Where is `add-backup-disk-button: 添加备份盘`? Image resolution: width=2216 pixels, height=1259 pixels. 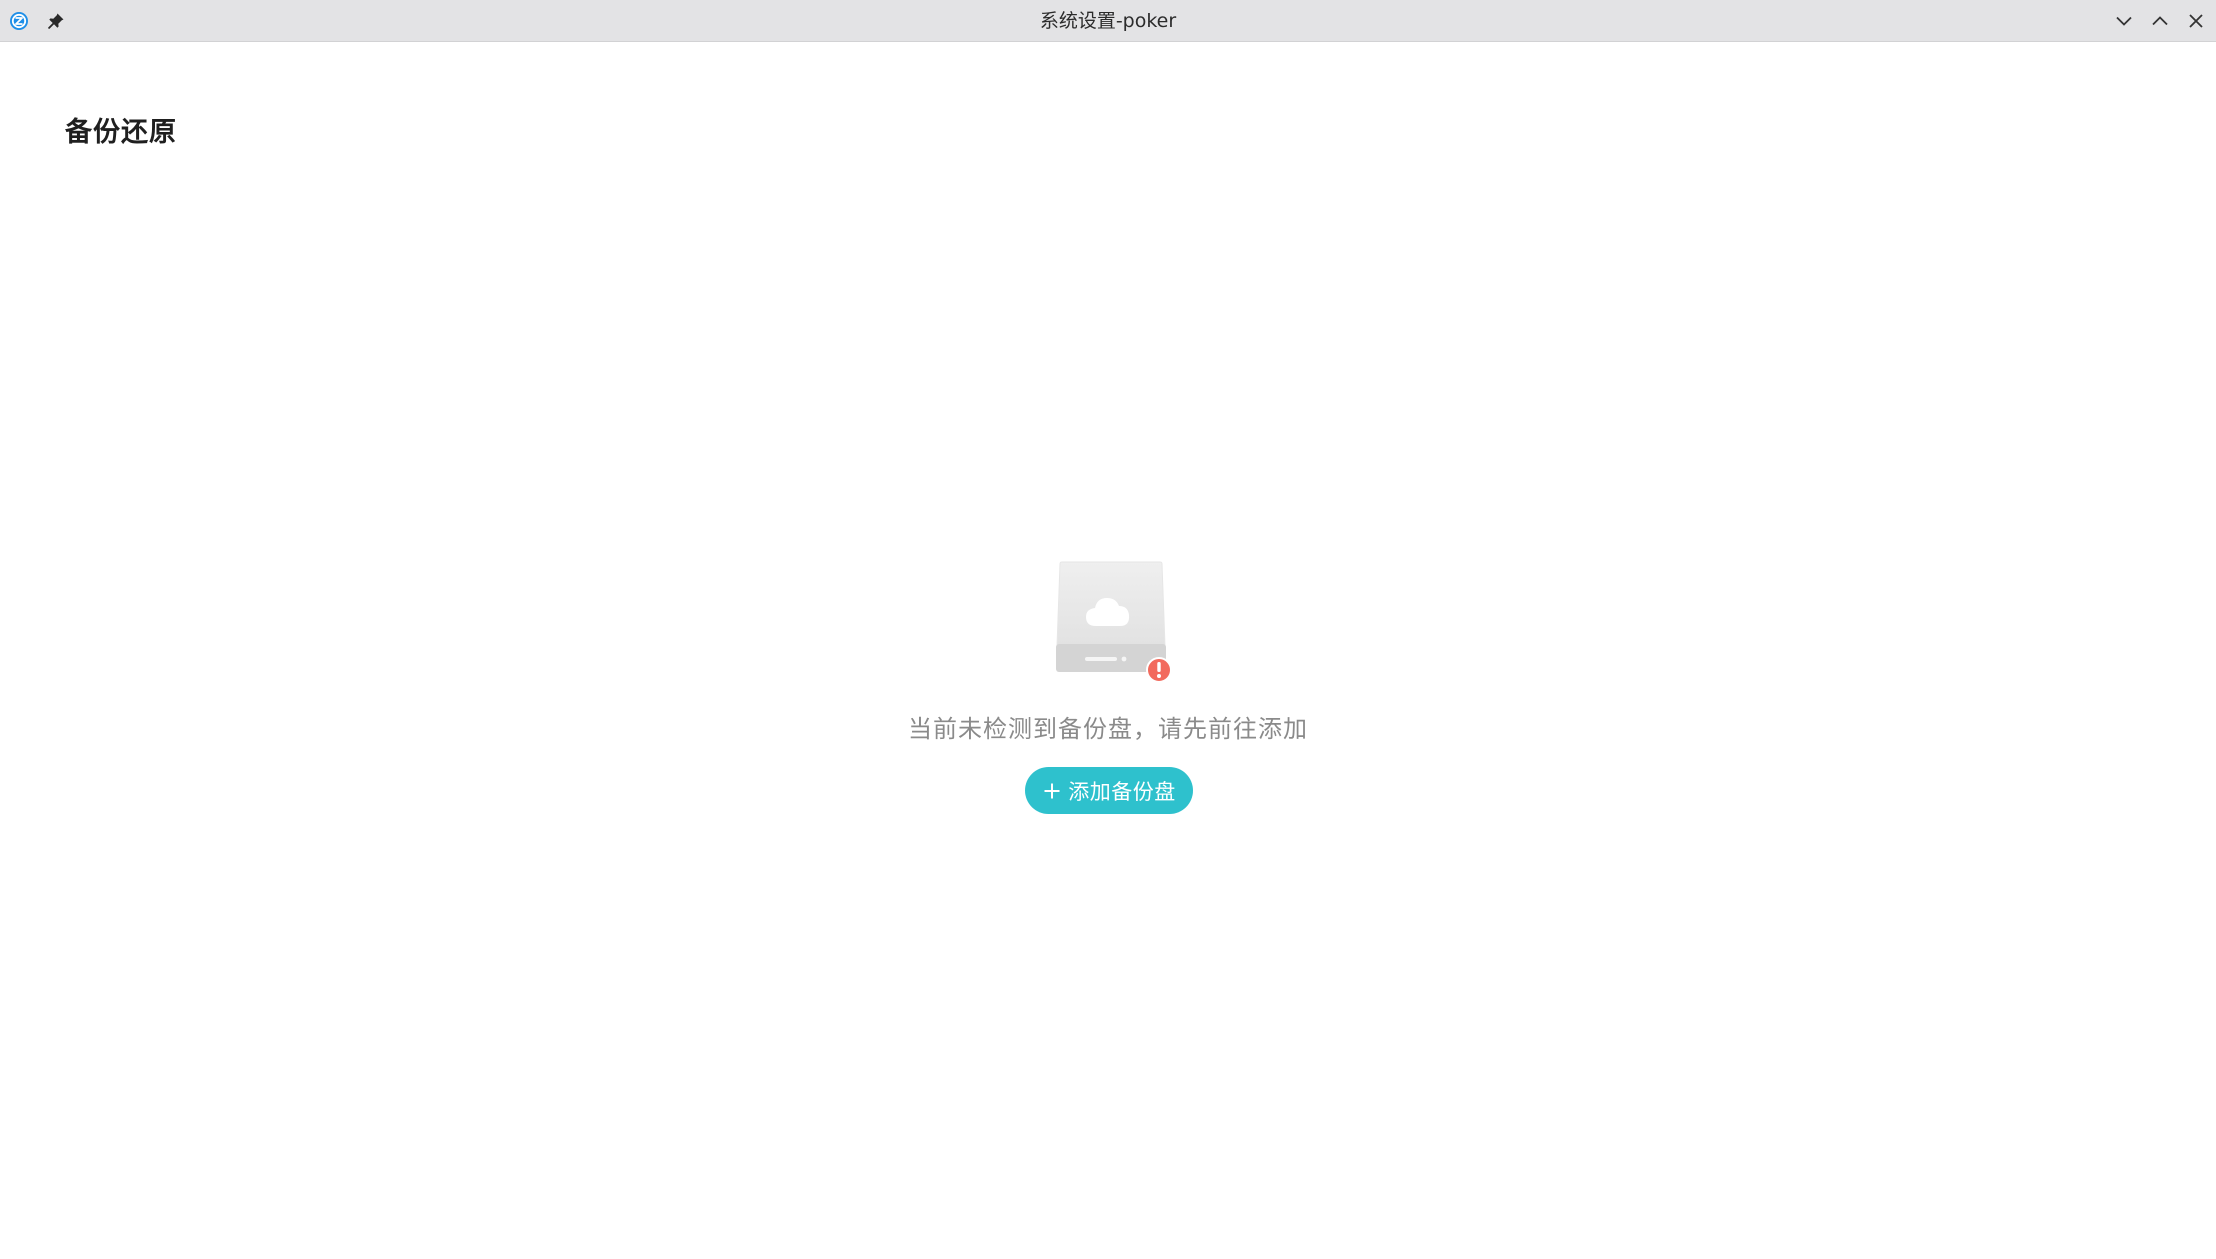
add-backup-disk-button: 添加备份盘 is located at coordinates (1109, 790).